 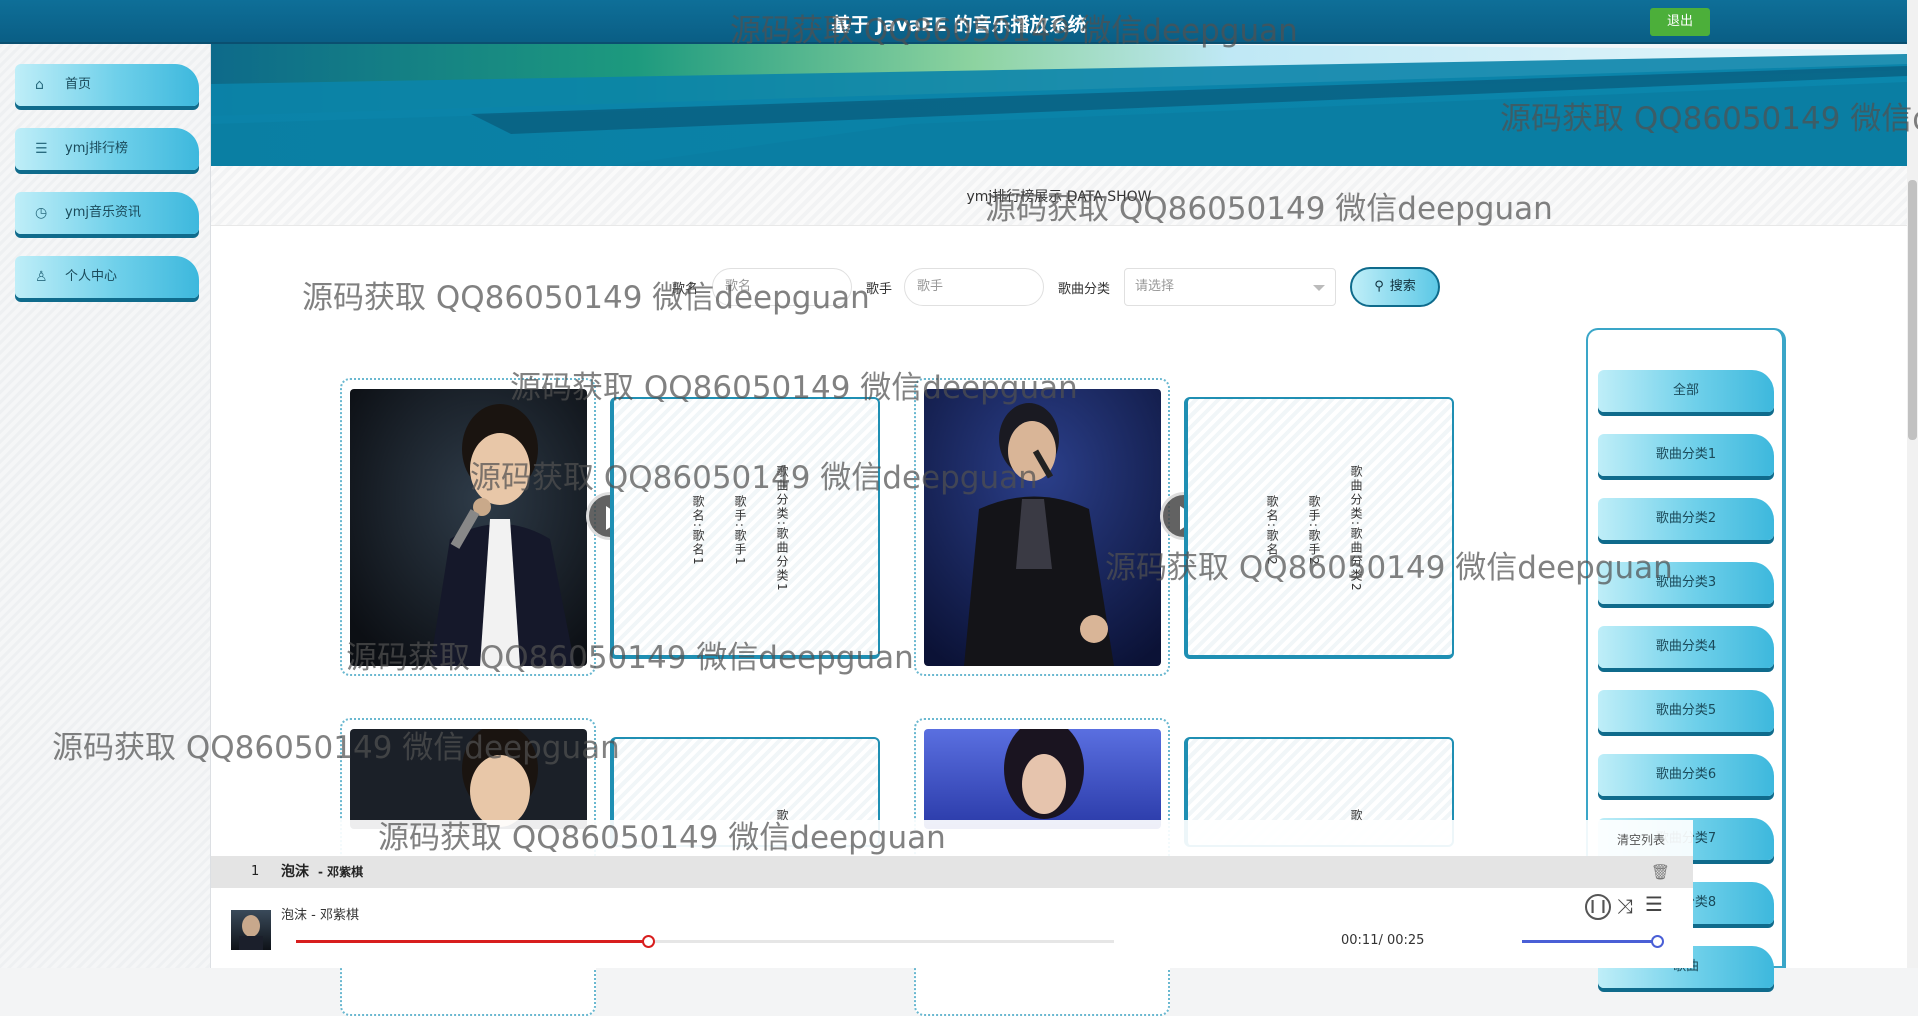 I want to click on sidebar-item-ranking: ☰ ymj排行榜, so click(x=107, y=149).